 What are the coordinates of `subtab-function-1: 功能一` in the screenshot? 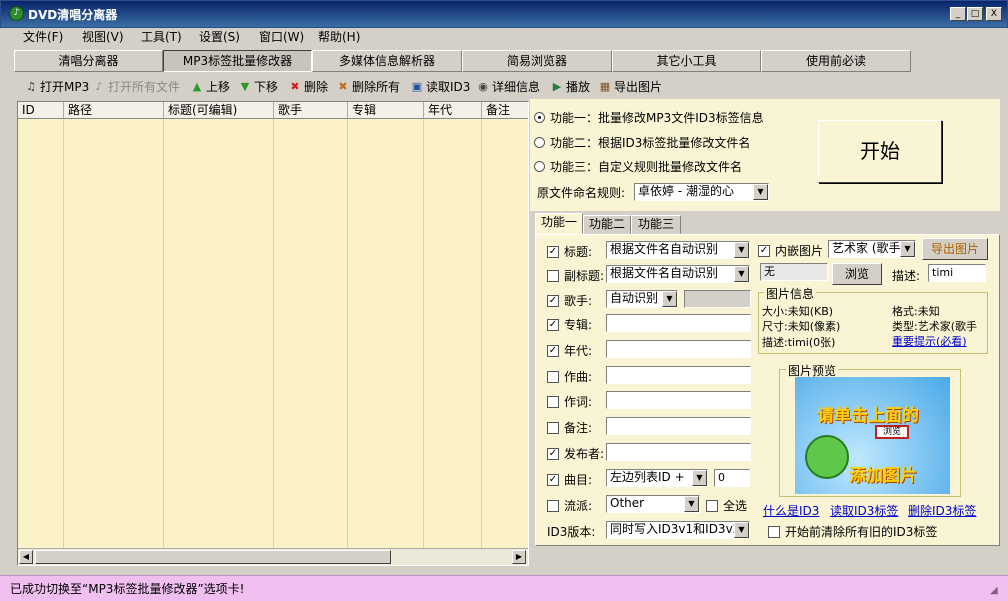 It's located at (559, 223).